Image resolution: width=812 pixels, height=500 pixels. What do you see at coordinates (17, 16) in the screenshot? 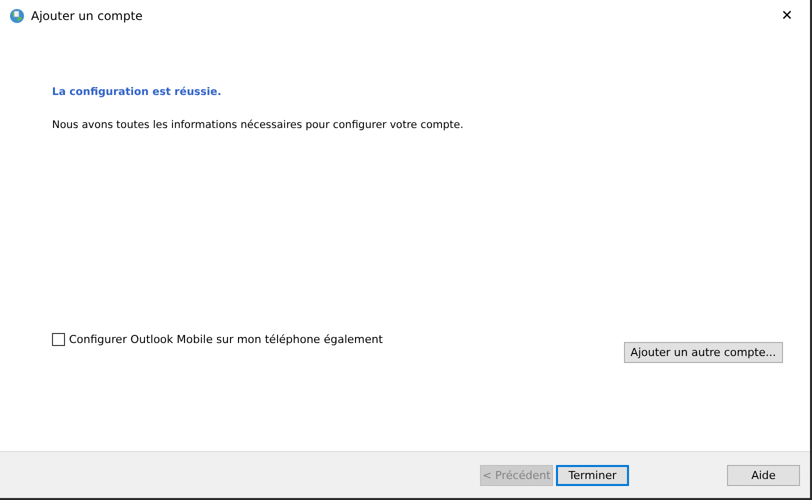
I see `globe-icon` at bounding box center [17, 16].